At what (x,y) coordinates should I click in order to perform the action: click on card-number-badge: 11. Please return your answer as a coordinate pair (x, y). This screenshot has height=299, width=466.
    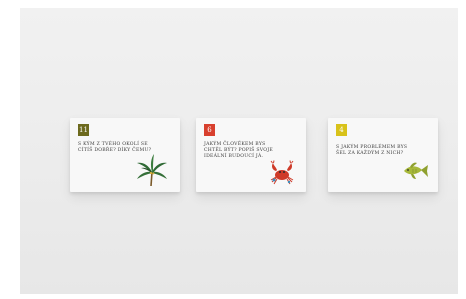
    Looking at the image, I should click on (83, 130).